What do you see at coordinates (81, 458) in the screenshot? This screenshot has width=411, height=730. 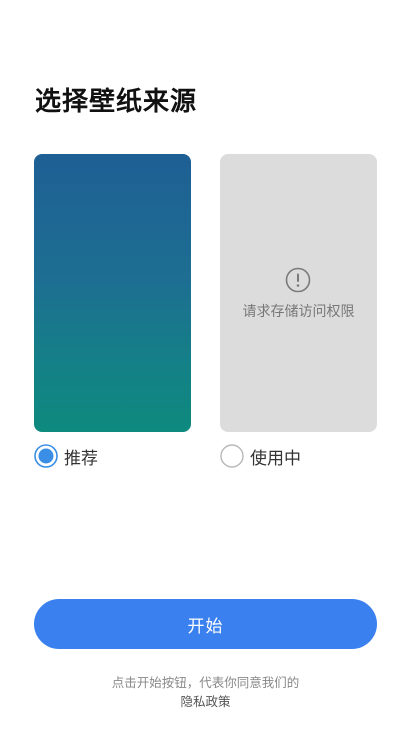 I see `option-recommended-label: 推荐` at bounding box center [81, 458].